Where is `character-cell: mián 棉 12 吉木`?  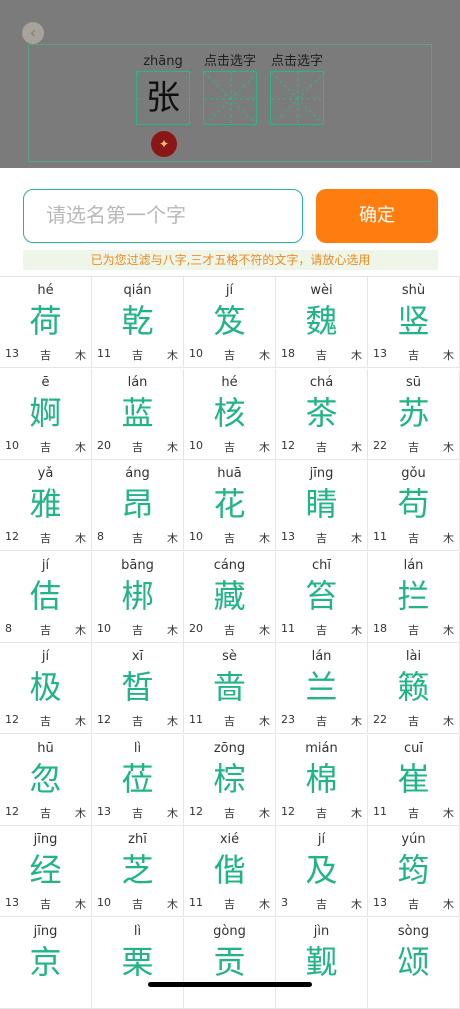 character-cell: mián 棉 12 吉木 is located at coordinates (322, 780).